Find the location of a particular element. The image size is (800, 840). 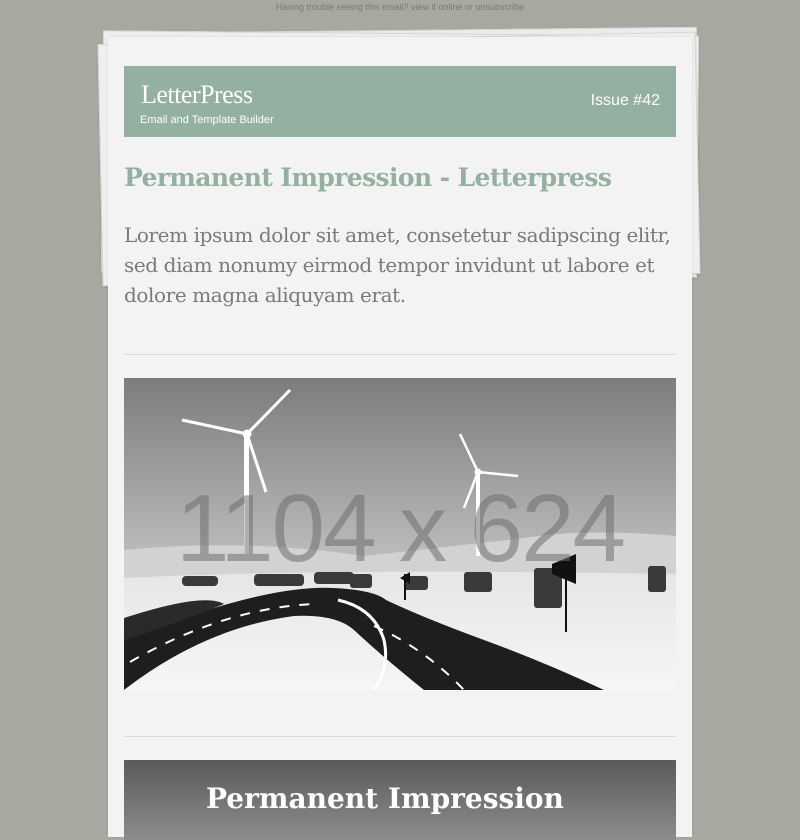

logo: LetterPress is located at coordinates (197, 95).